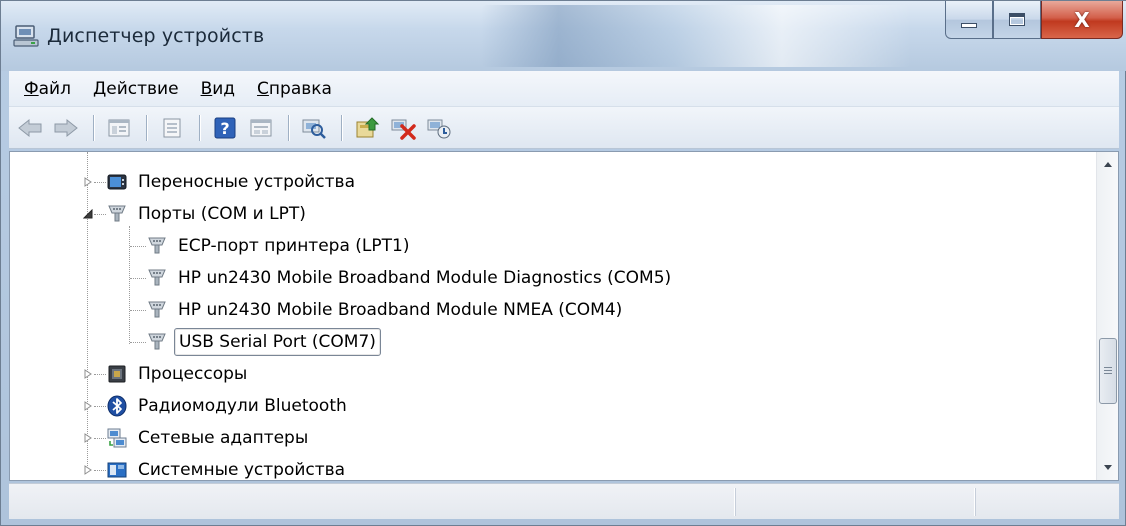  What do you see at coordinates (218, 89) in the screenshot?
I see `menu-view: Вид` at bounding box center [218, 89].